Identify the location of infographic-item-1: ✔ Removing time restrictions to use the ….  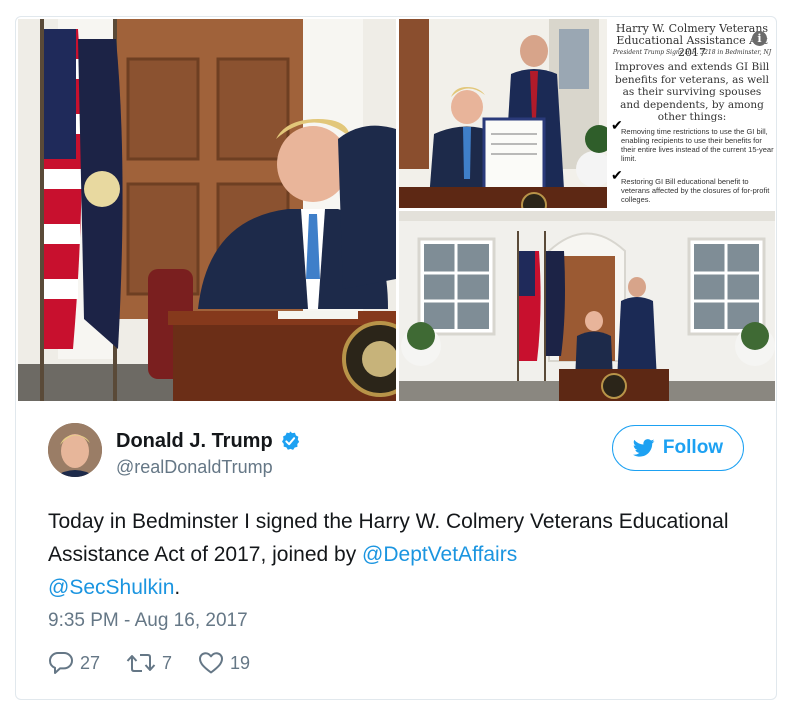
(692, 140).